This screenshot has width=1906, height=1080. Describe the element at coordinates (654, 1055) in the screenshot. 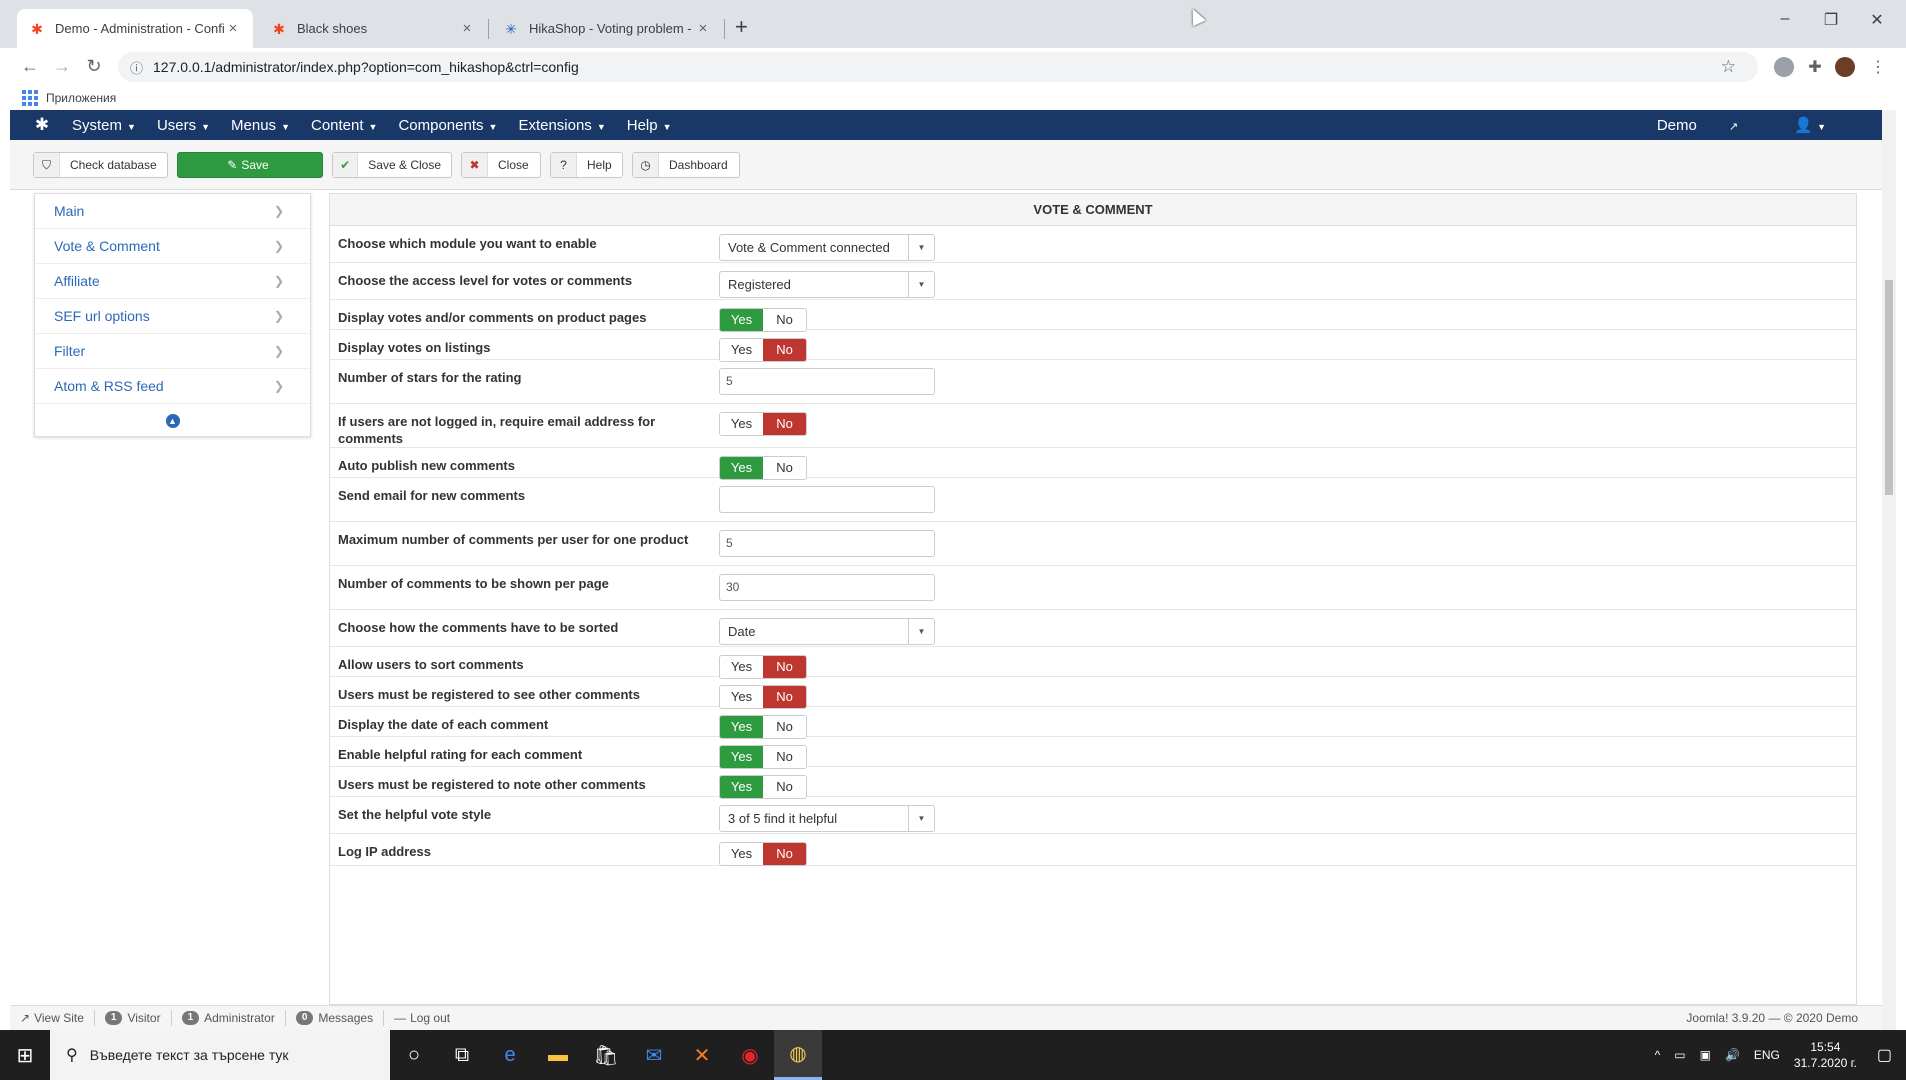

I see `mail-icon: ✉` at that location.